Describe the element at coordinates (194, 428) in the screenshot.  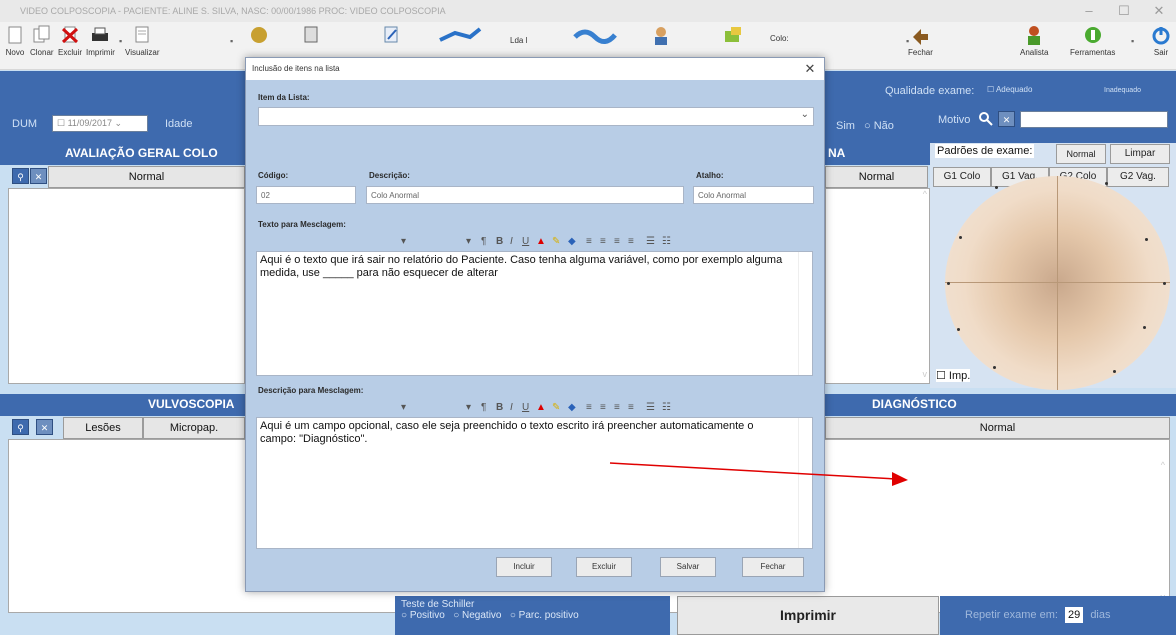
I see `micropap-col: Micropap.` at that location.